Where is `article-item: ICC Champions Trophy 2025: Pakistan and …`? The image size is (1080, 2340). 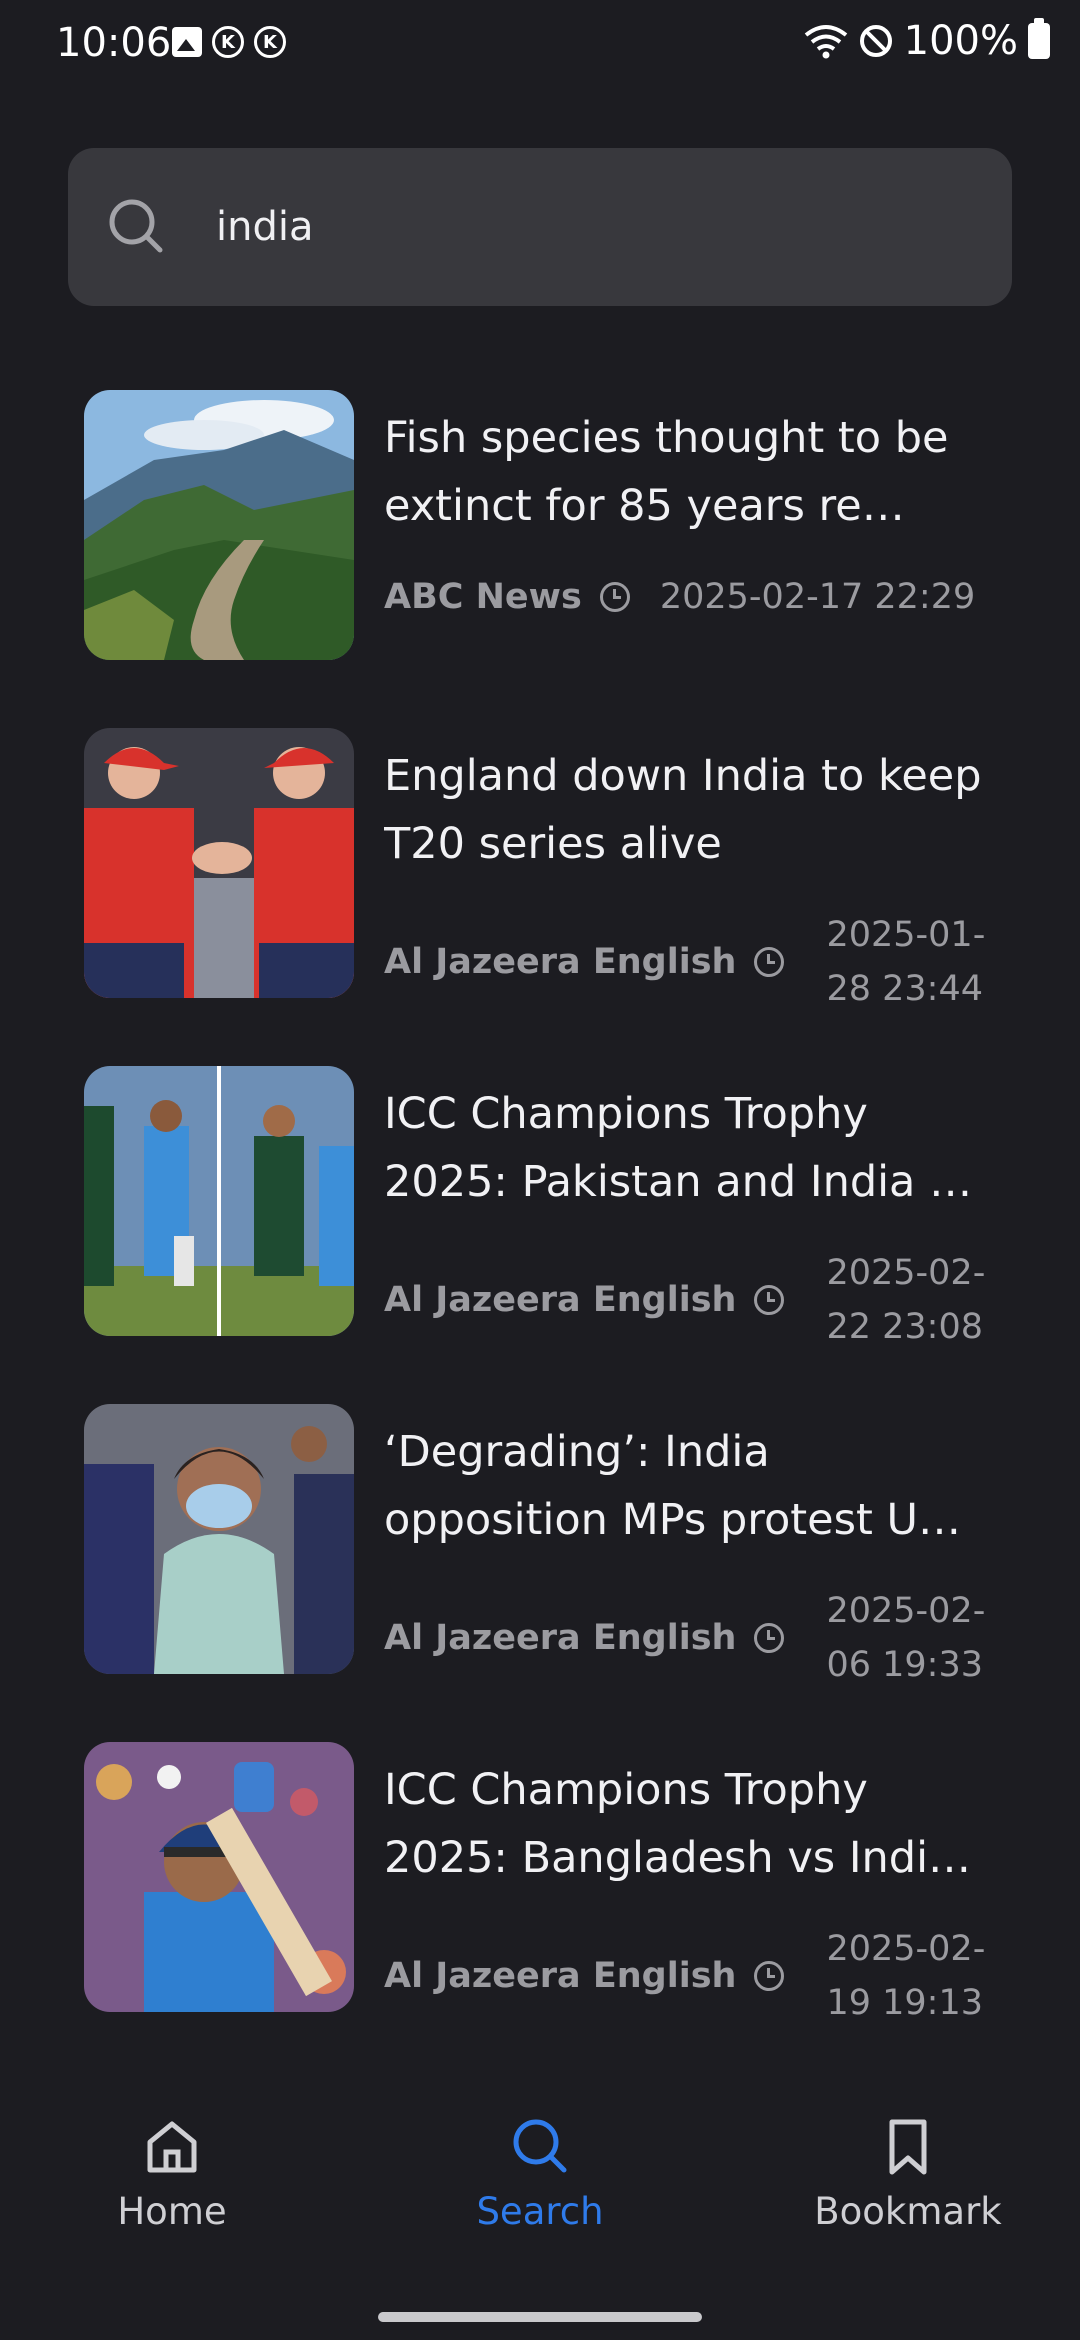 article-item: ICC Champions Trophy 2025: Pakistan and … is located at coordinates (544, 1206).